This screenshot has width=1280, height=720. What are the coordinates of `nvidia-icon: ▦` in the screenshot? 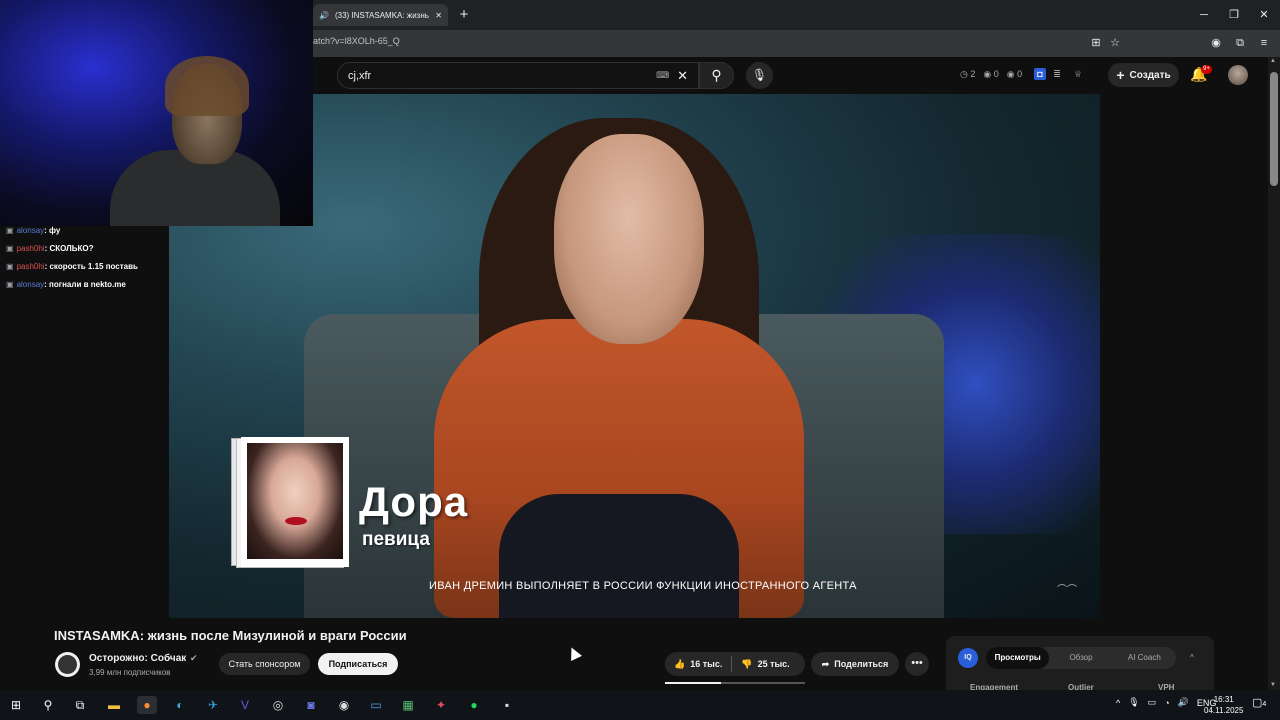 It's located at (408, 705).